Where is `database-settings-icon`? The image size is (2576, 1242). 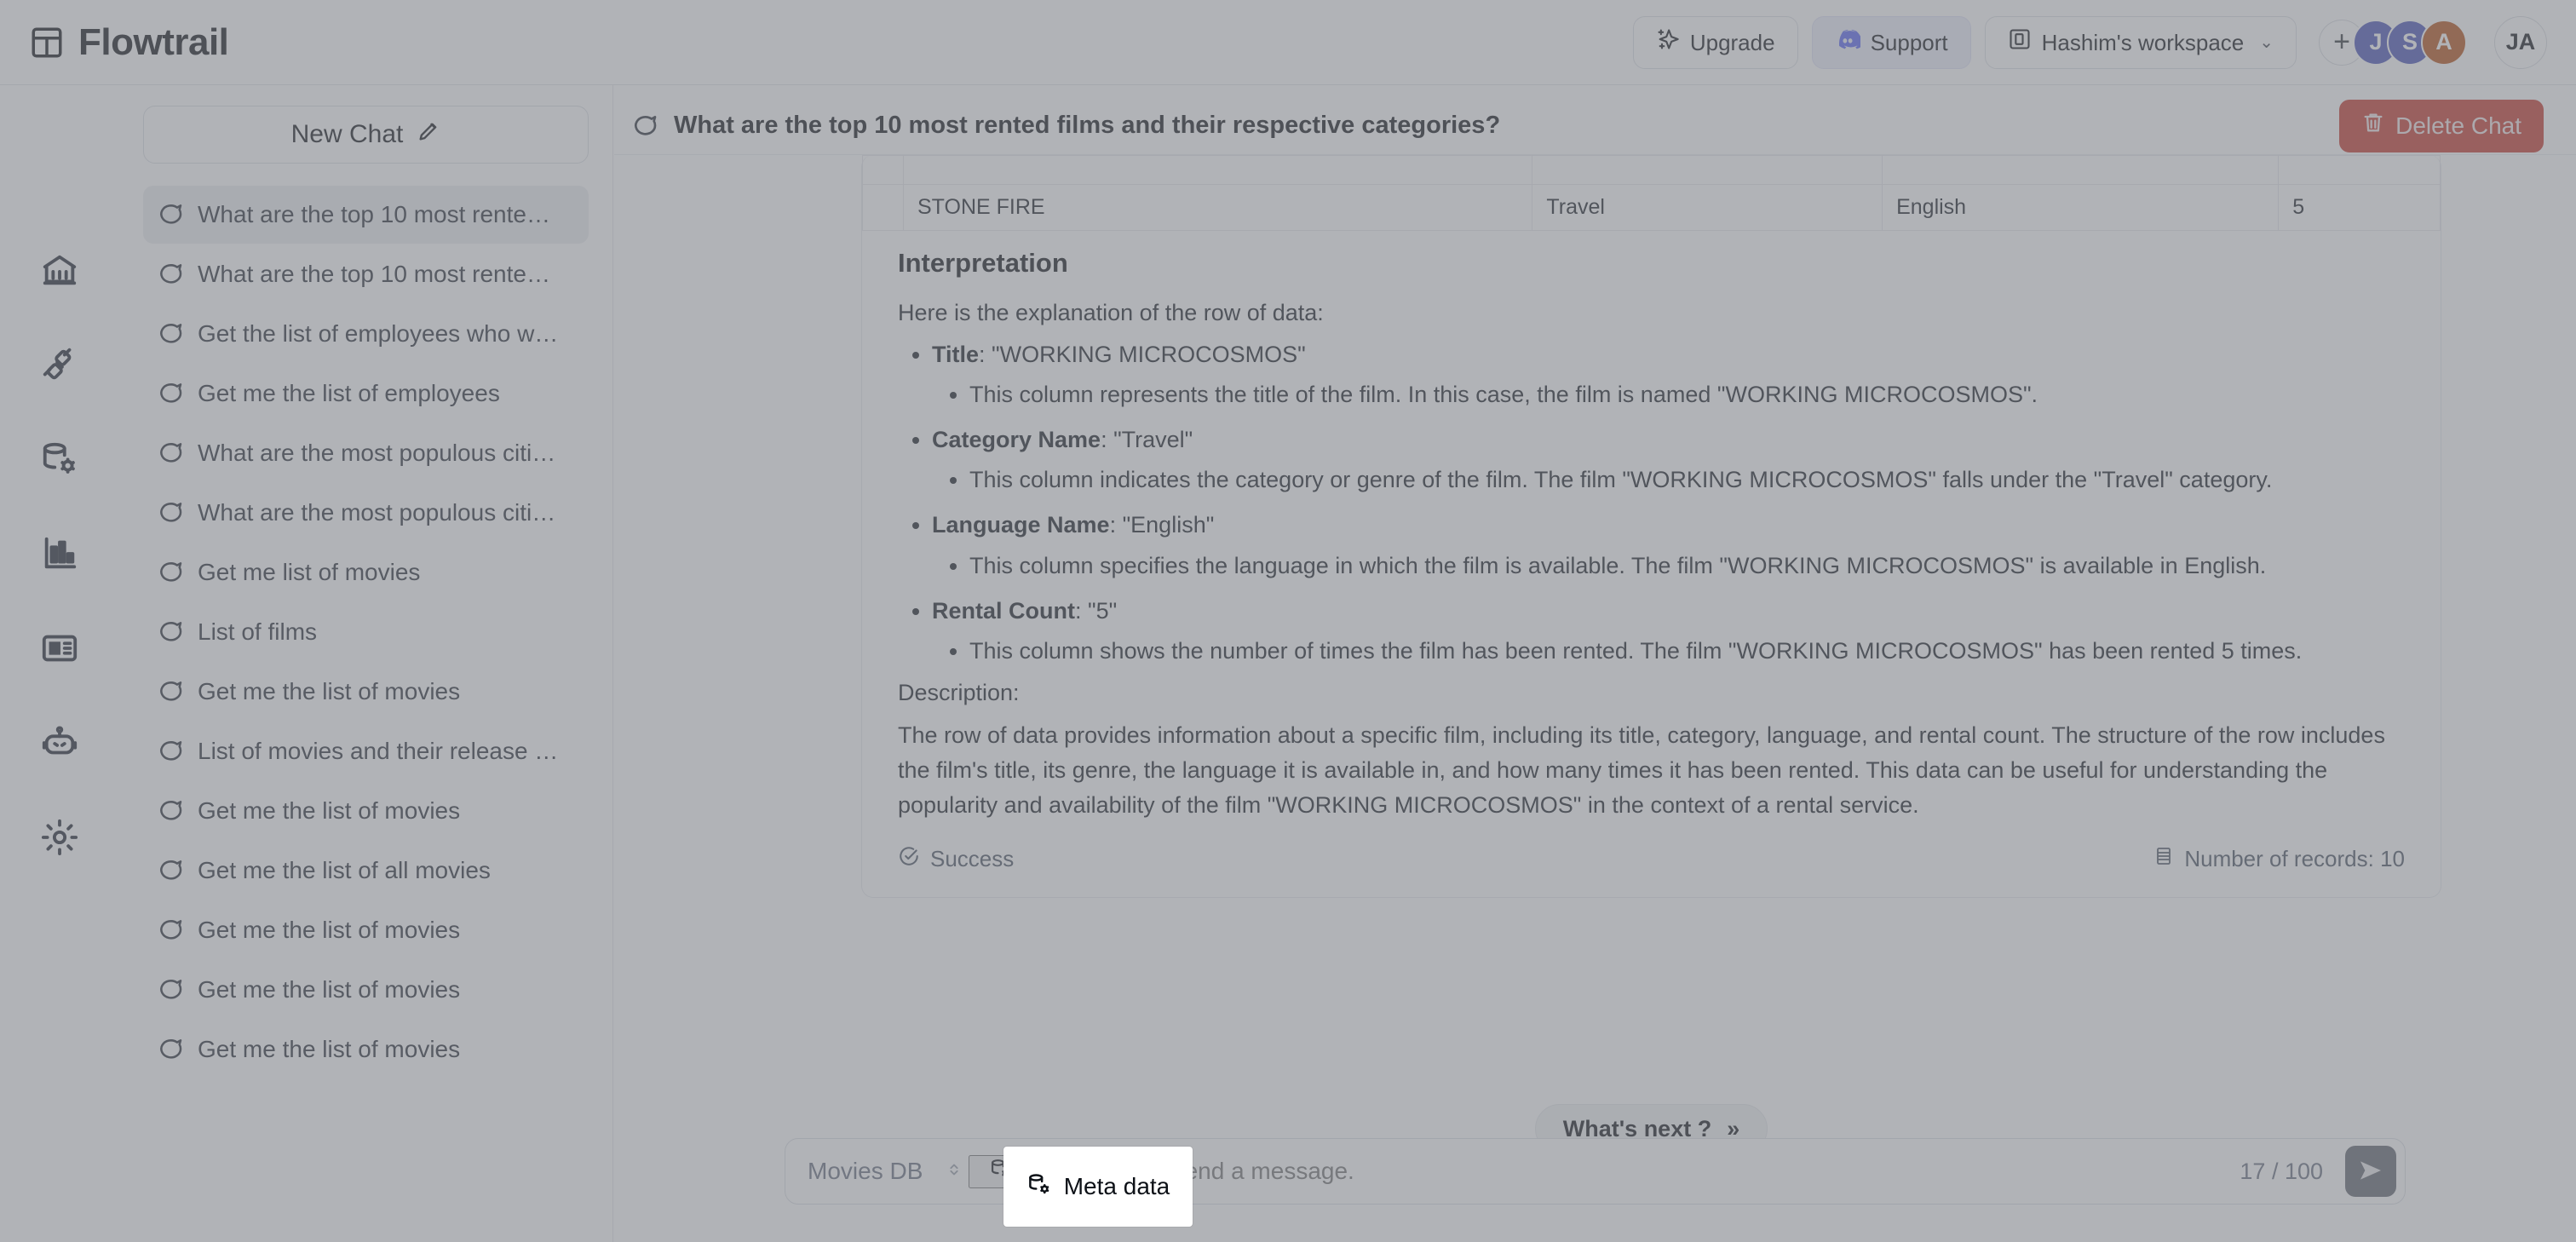 database-settings-icon is located at coordinates (1039, 1187).